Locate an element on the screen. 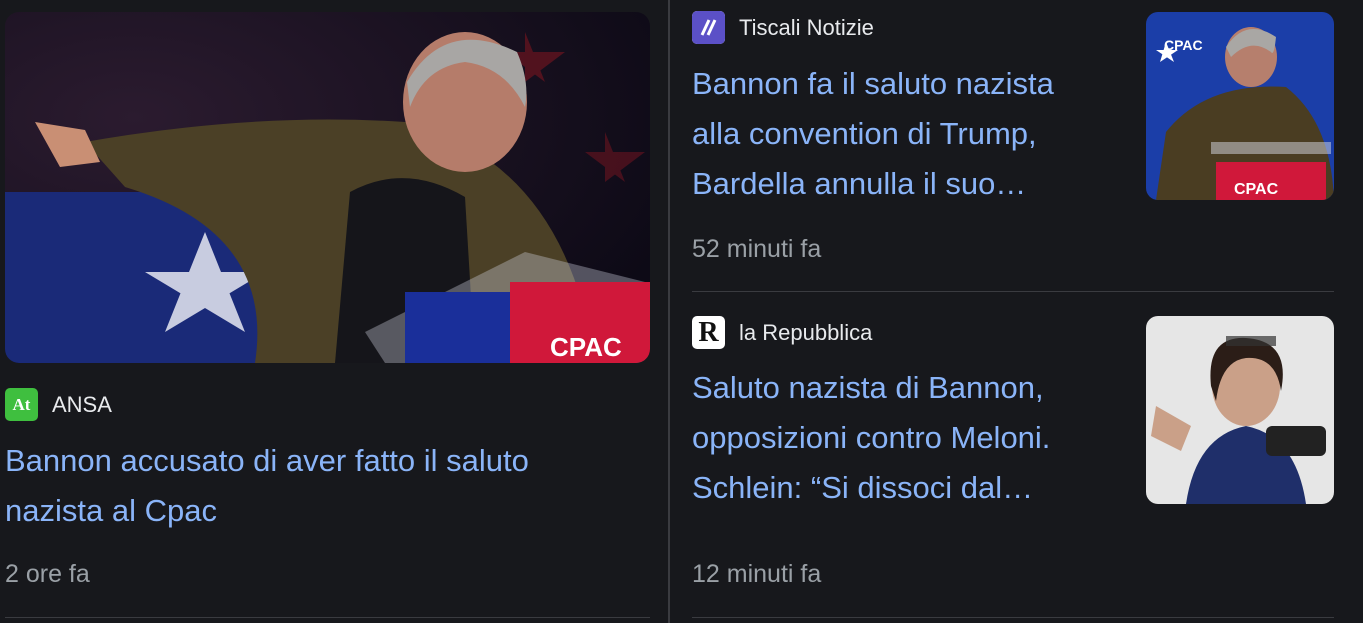 The width and height of the screenshot is (1363, 623). side-story-2-thumbnail is located at coordinates (1240, 410).